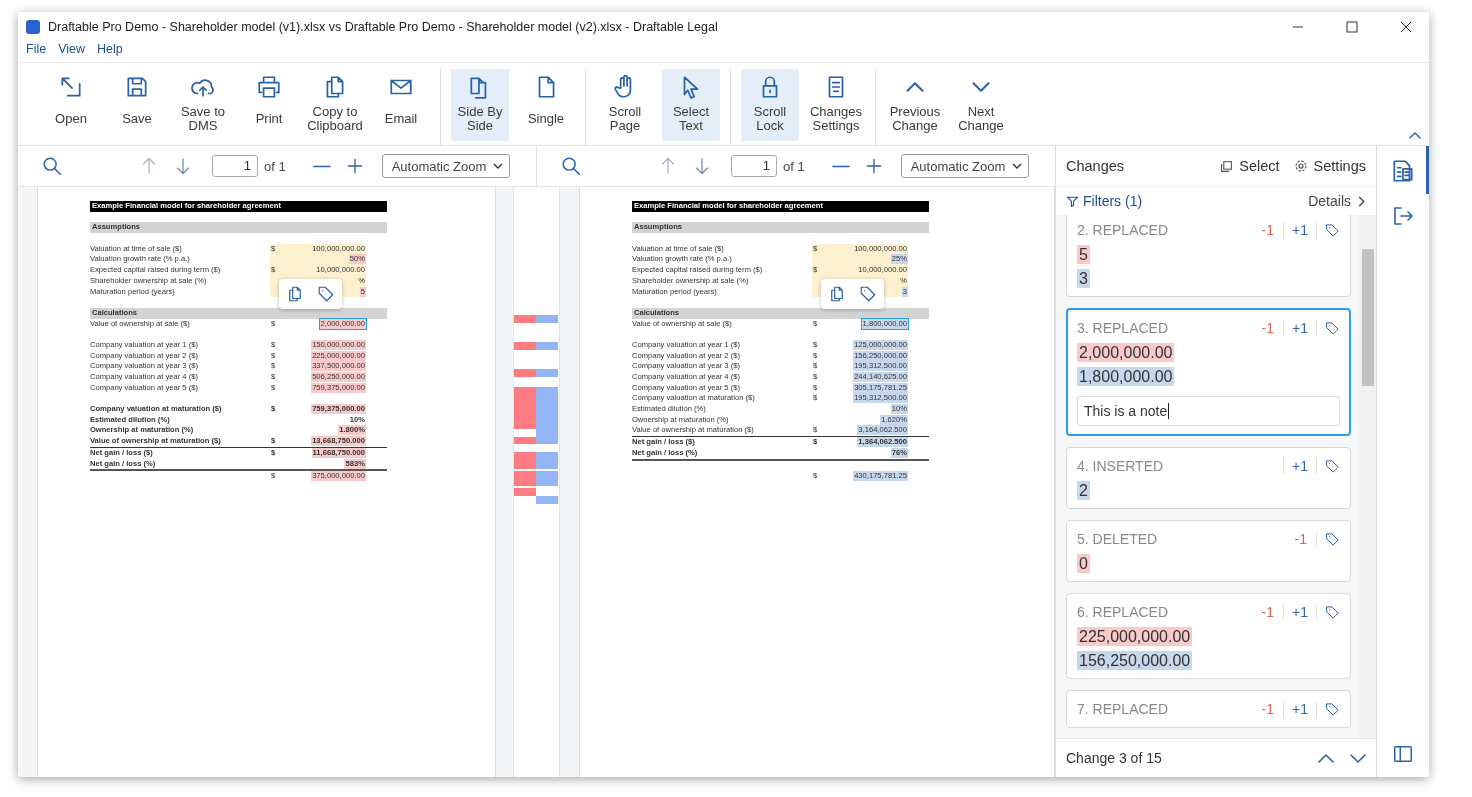  Describe the element at coordinates (836, 105) in the screenshot. I see `toolbar-button: Changes Settings` at that location.